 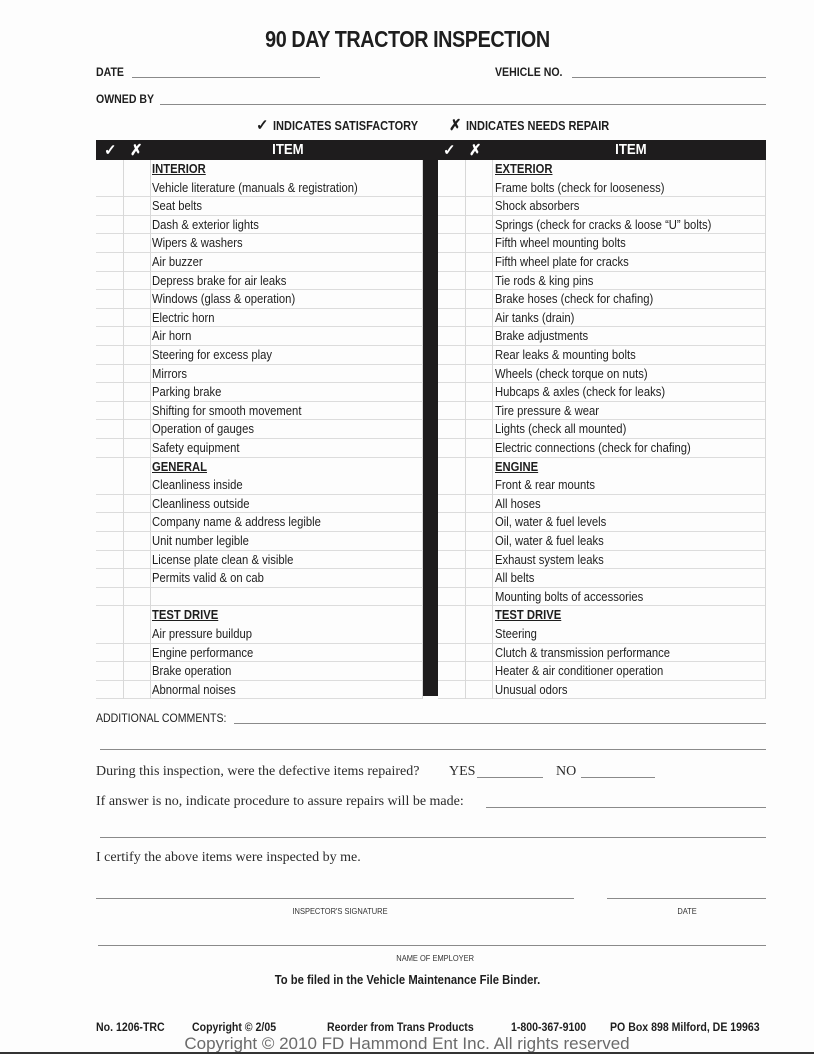 What do you see at coordinates (463, 104) in the screenshot?
I see `owned-by-field` at bounding box center [463, 104].